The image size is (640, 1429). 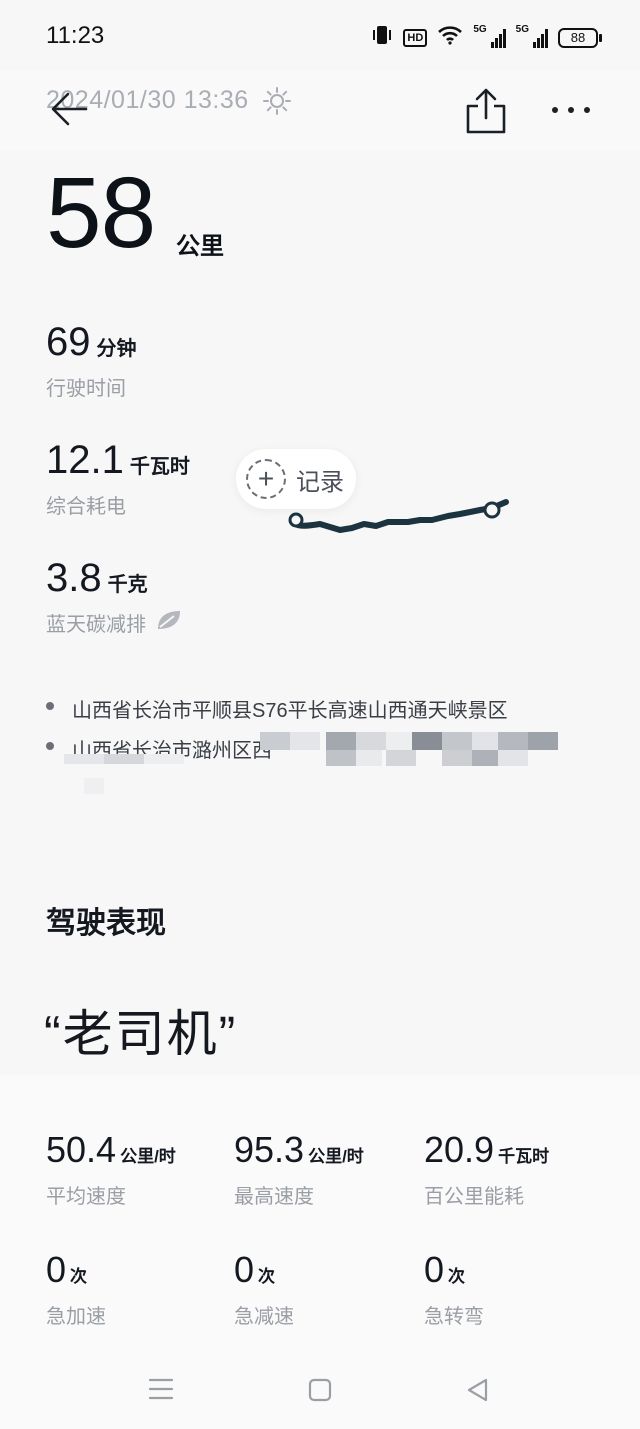 I want to click on battery-indicator: 88, so click(x=580, y=37).